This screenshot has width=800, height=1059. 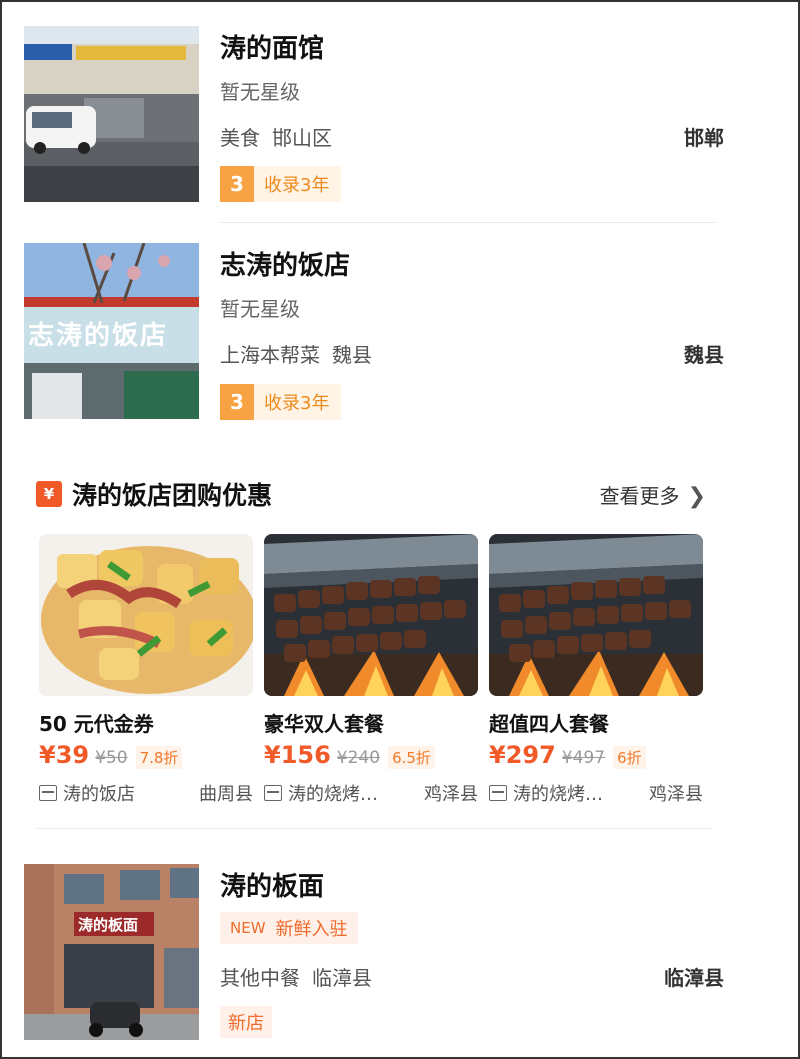 What do you see at coordinates (98, 336) in the screenshot?
I see `shop-sign: 志涛的饭店` at bounding box center [98, 336].